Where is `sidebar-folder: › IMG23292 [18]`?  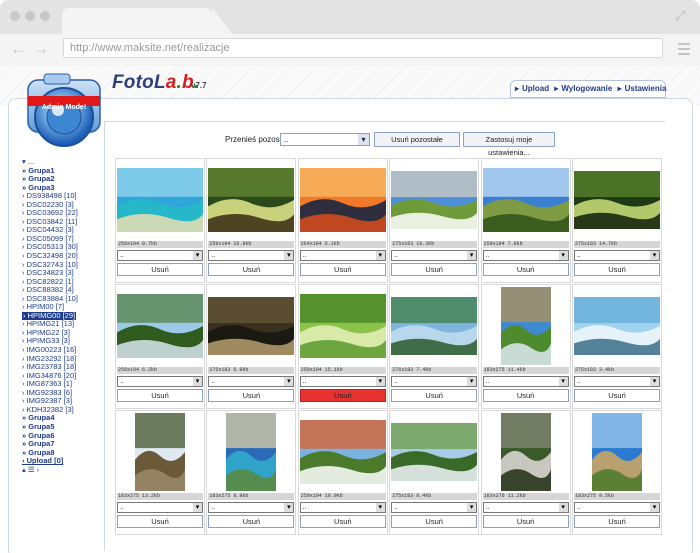 sidebar-folder: › IMG23292 [18] is located at coordinates (62, 359).